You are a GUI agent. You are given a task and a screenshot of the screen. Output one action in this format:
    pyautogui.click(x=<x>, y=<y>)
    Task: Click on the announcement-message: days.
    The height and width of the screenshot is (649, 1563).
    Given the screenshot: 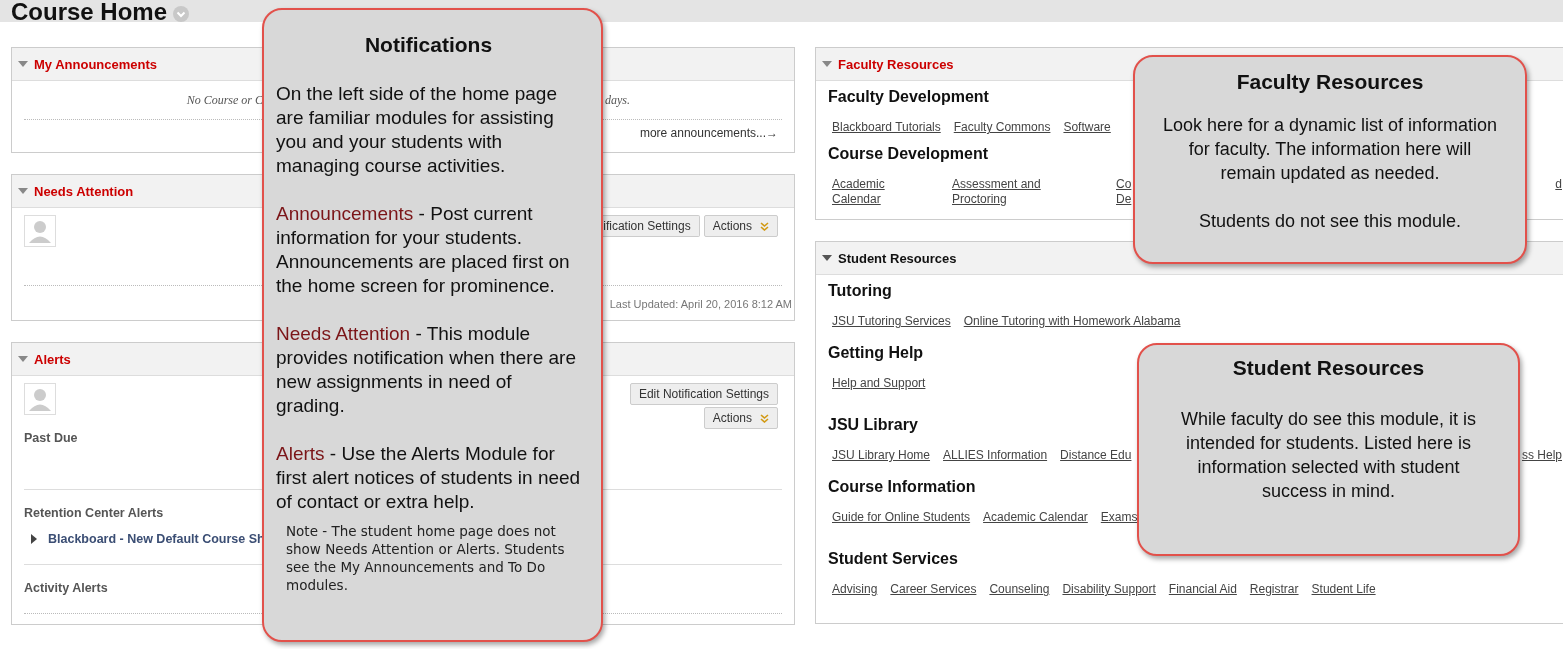 What is the action you would take?
    pyautogui.click(x=617, y=101)
    